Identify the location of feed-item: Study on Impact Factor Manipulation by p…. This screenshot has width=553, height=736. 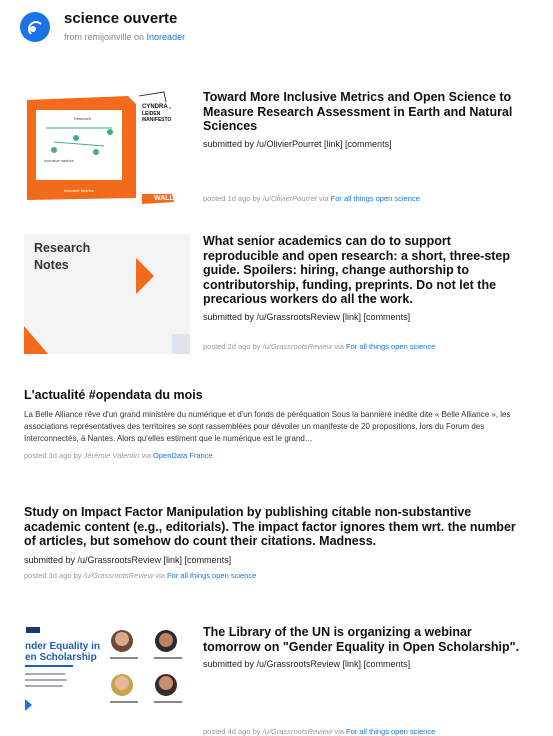
(276, 542).